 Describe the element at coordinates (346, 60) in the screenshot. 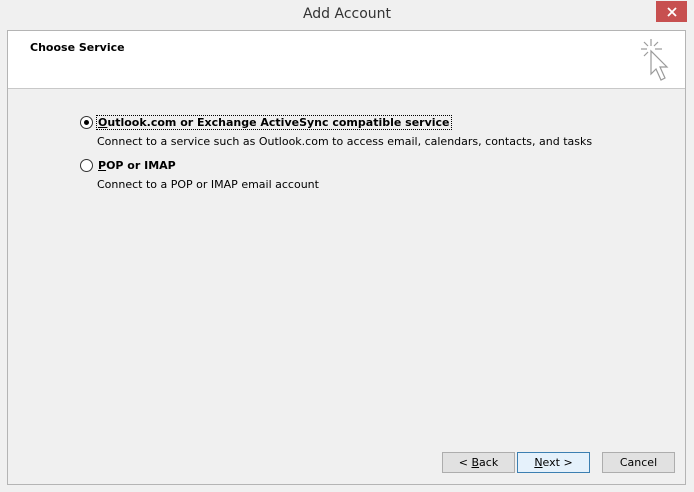

I see `wizard-header: Choose Service` at that location.